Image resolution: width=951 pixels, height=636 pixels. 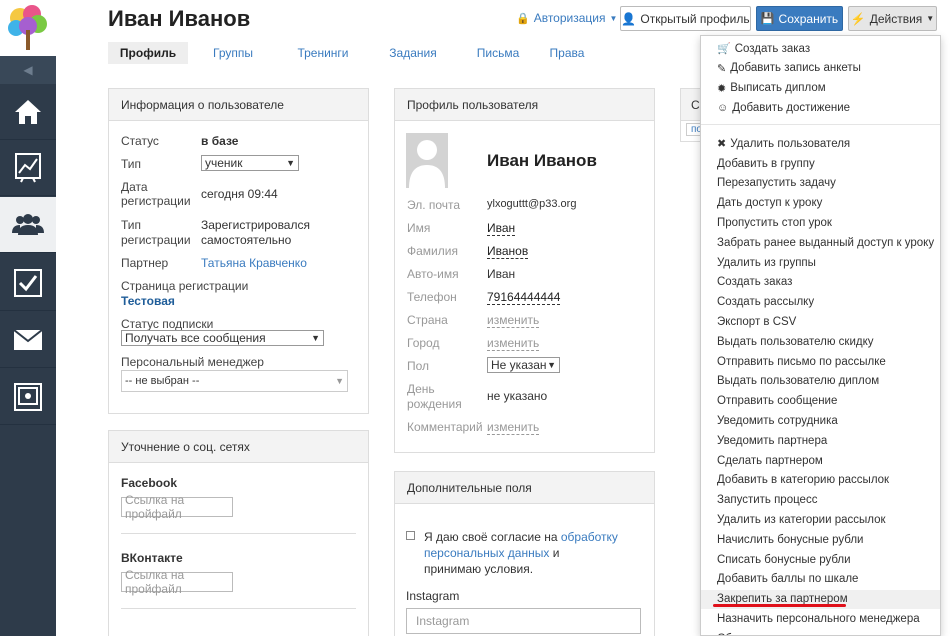 What do you see at coordinates (820, 341) in the screenshot?
I see `menu-item: Выдать пользователю скидку` at bounding box center [820, 341].